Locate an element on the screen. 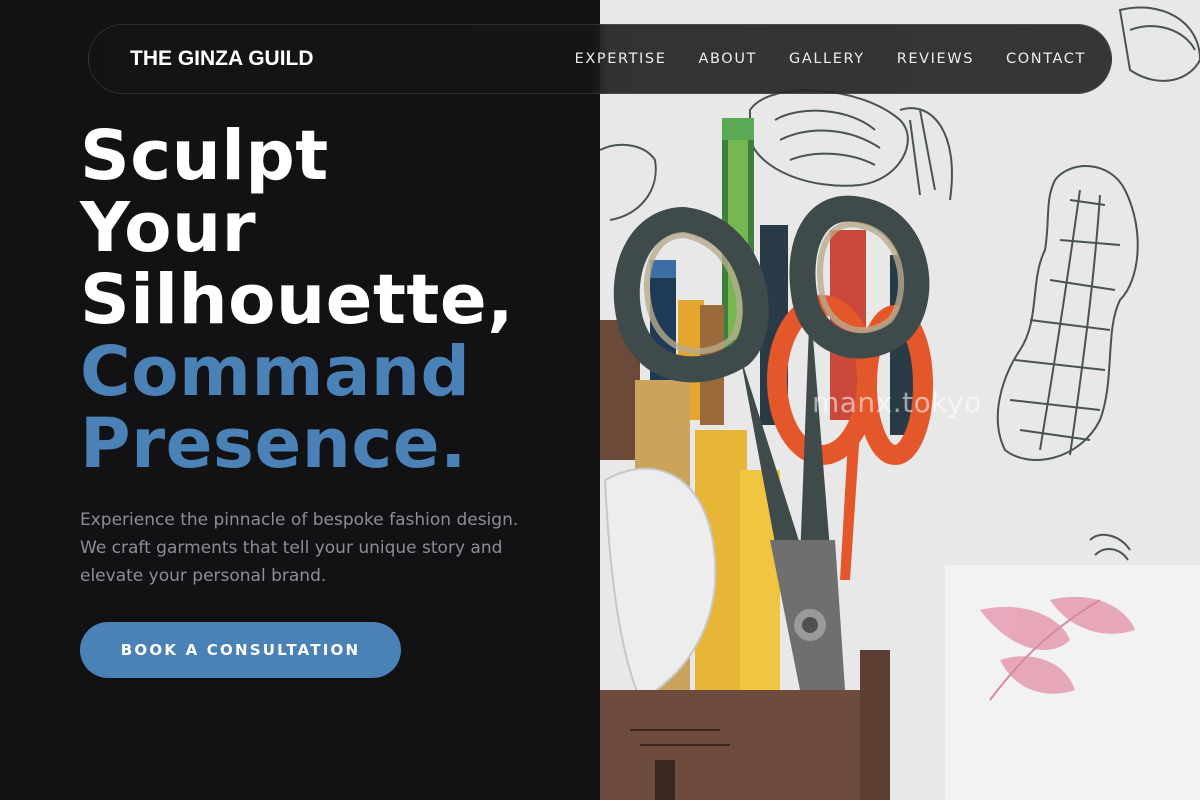  nav-link-about: ABOUT is located at coordinates (728, 59).